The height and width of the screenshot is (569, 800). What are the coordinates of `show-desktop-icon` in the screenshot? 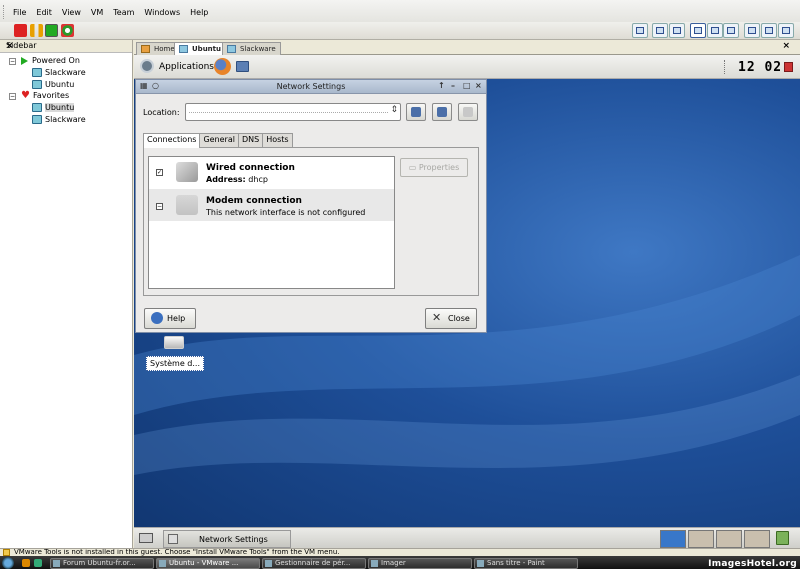 It's located at (146, 538).